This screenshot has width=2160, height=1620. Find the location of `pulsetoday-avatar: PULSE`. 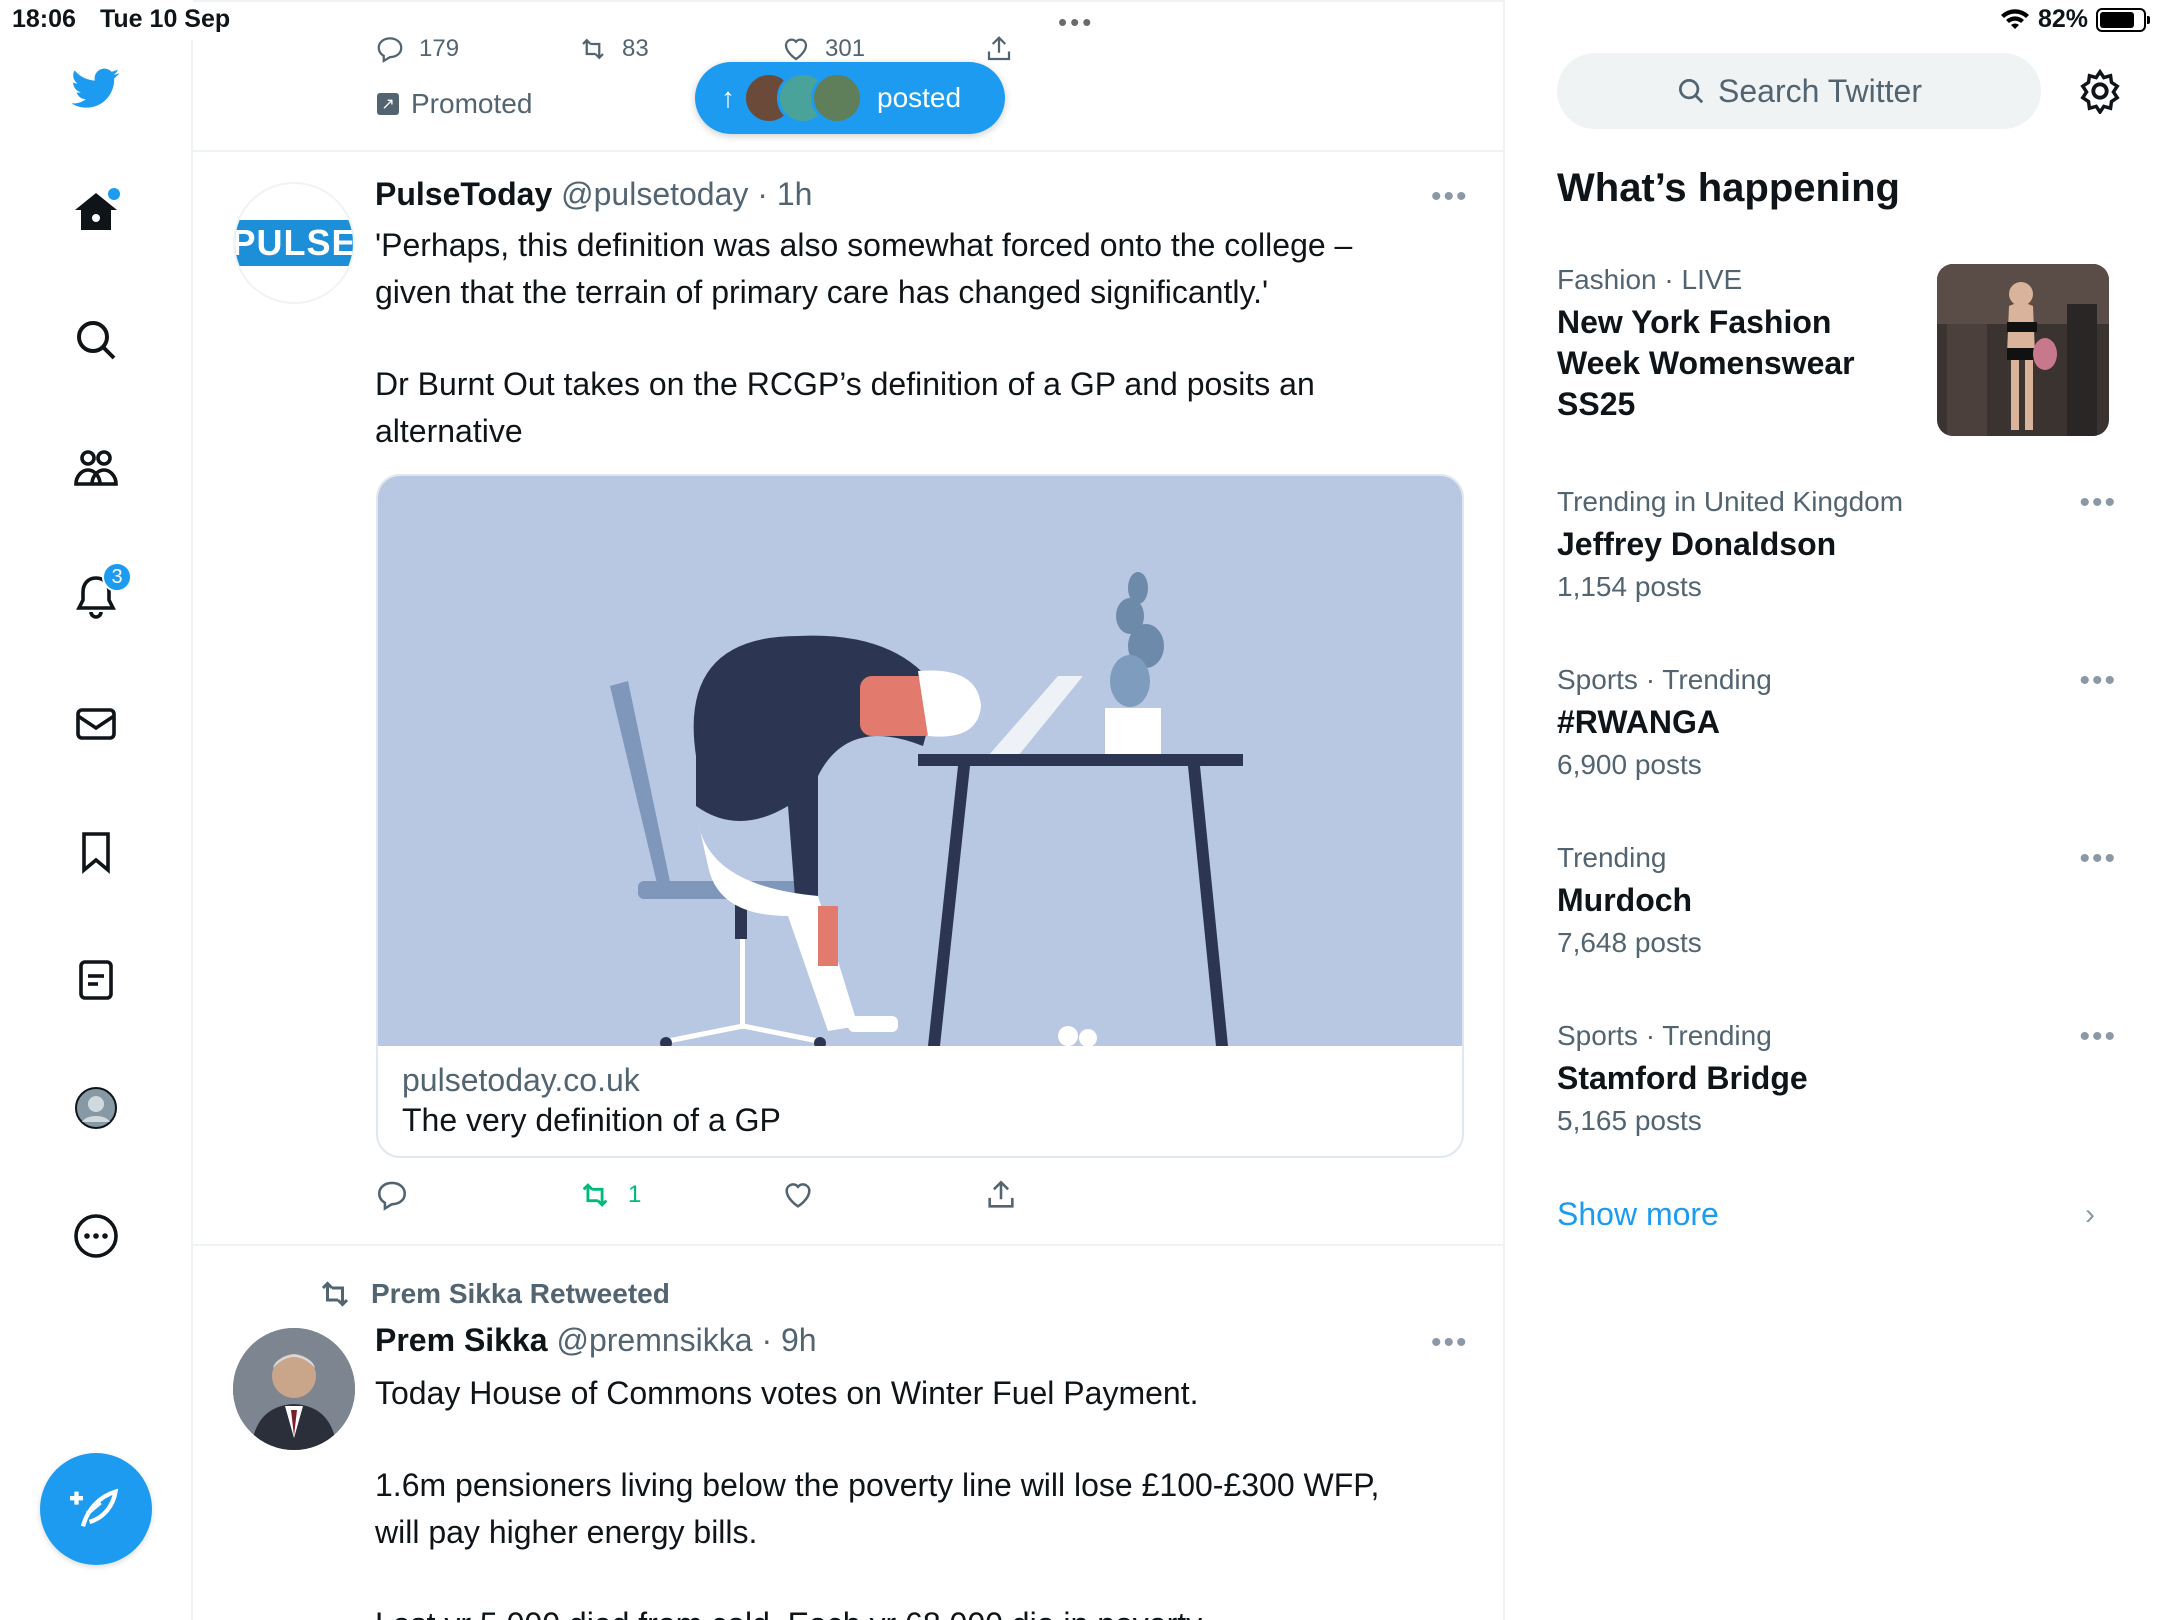

pulsetoday-avatar: PULSE is located at coordinates (294, 243).